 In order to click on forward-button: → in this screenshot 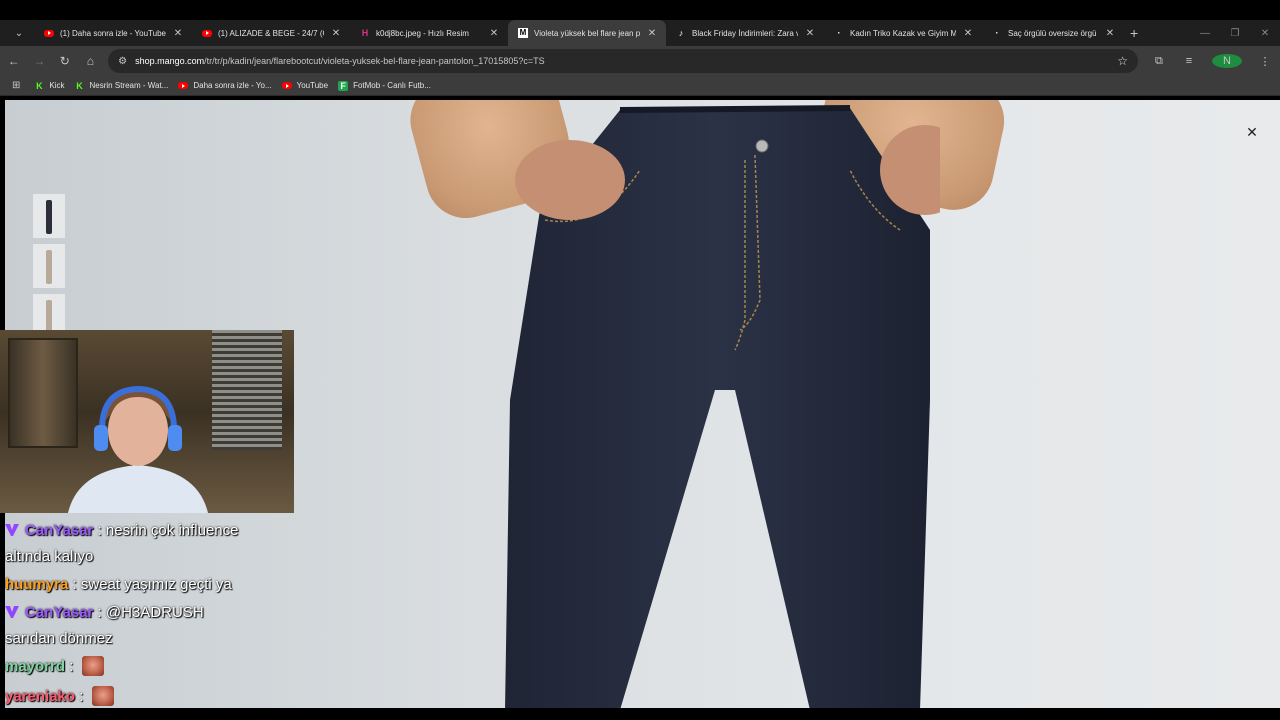, I will do `click(40, 61)`.